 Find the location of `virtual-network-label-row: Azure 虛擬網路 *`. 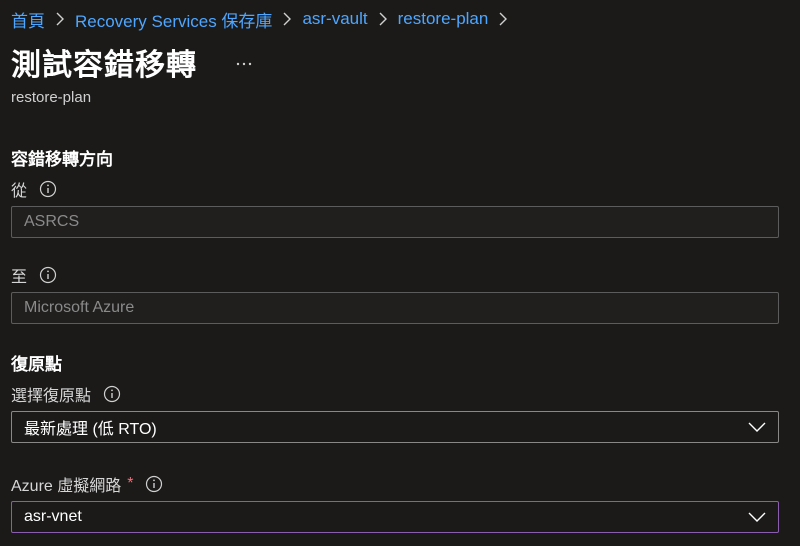

virtual-network-label-row: Azure 虛擬網路 * is located at coordinates (87, 484).